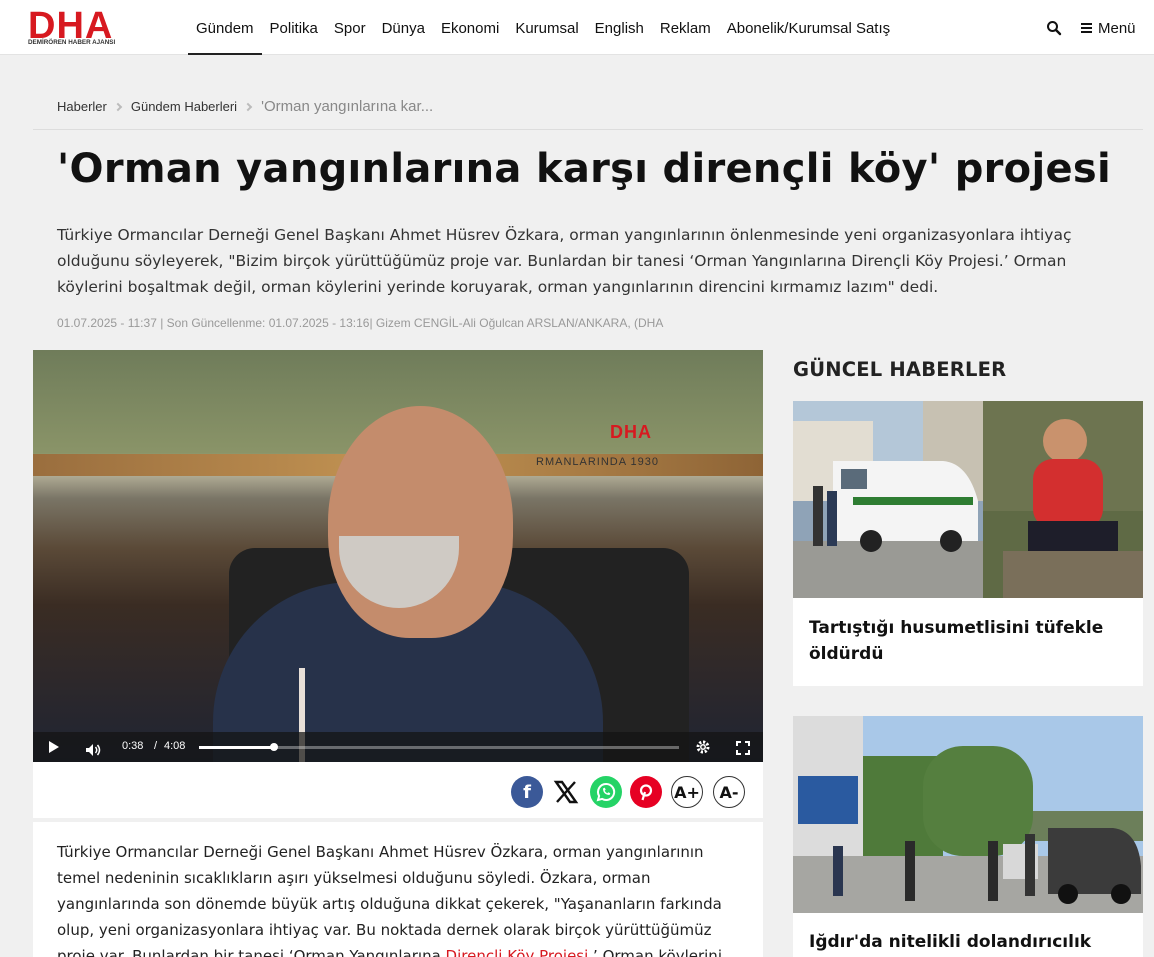 This screenshot has height=957, width=1154. I want to click on menu-label: Menü, so click(1117, 28).